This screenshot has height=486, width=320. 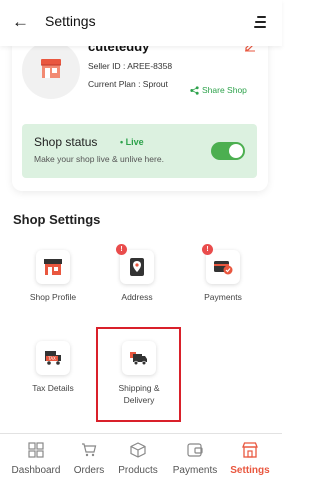 I want to click on nav-settings: Settings, so click(x=250, y=460).